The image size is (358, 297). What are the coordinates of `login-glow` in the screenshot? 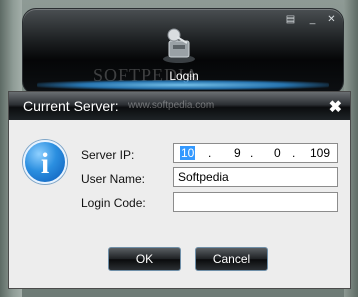 It's located at (183, 85).